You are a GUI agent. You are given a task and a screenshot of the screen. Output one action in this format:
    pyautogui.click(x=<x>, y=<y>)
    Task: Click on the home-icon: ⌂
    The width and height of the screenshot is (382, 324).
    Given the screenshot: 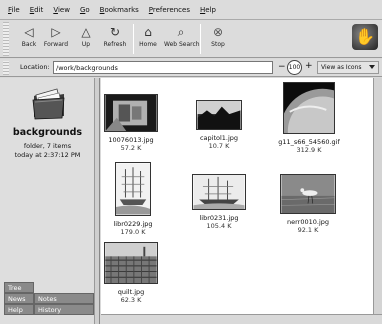 What is the action you would take?
    pyautogui.click(x=148, y=32)
    